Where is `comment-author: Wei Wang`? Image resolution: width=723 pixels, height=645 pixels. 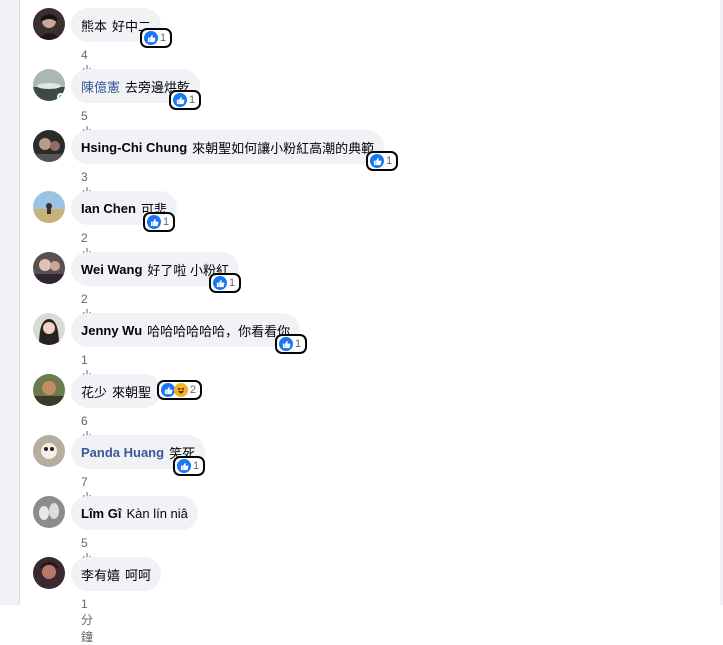
comment-author: Wei Wang is located at coordinates (111, 269).